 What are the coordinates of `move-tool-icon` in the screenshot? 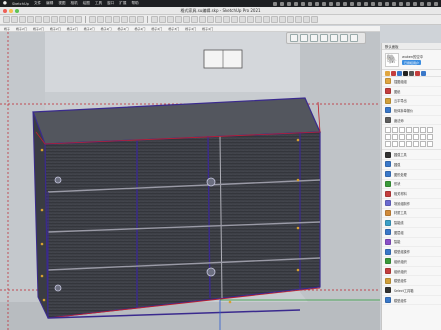 It's located at (62, 19).